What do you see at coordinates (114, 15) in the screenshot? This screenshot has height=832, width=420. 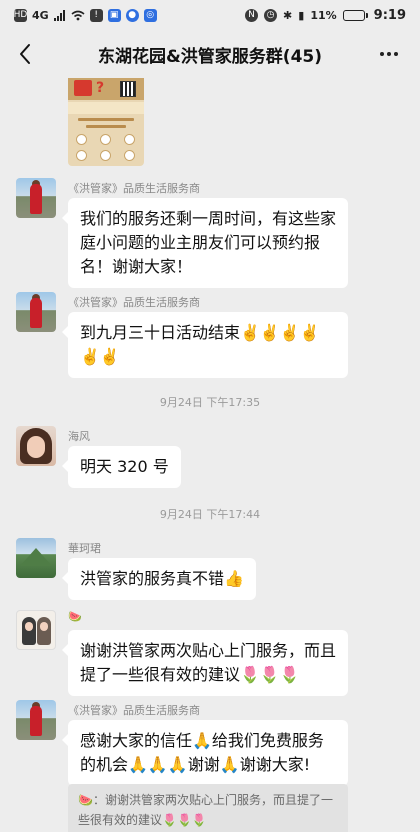 I see `app-notification-icon: ▣` at bounding box center [114, 15].